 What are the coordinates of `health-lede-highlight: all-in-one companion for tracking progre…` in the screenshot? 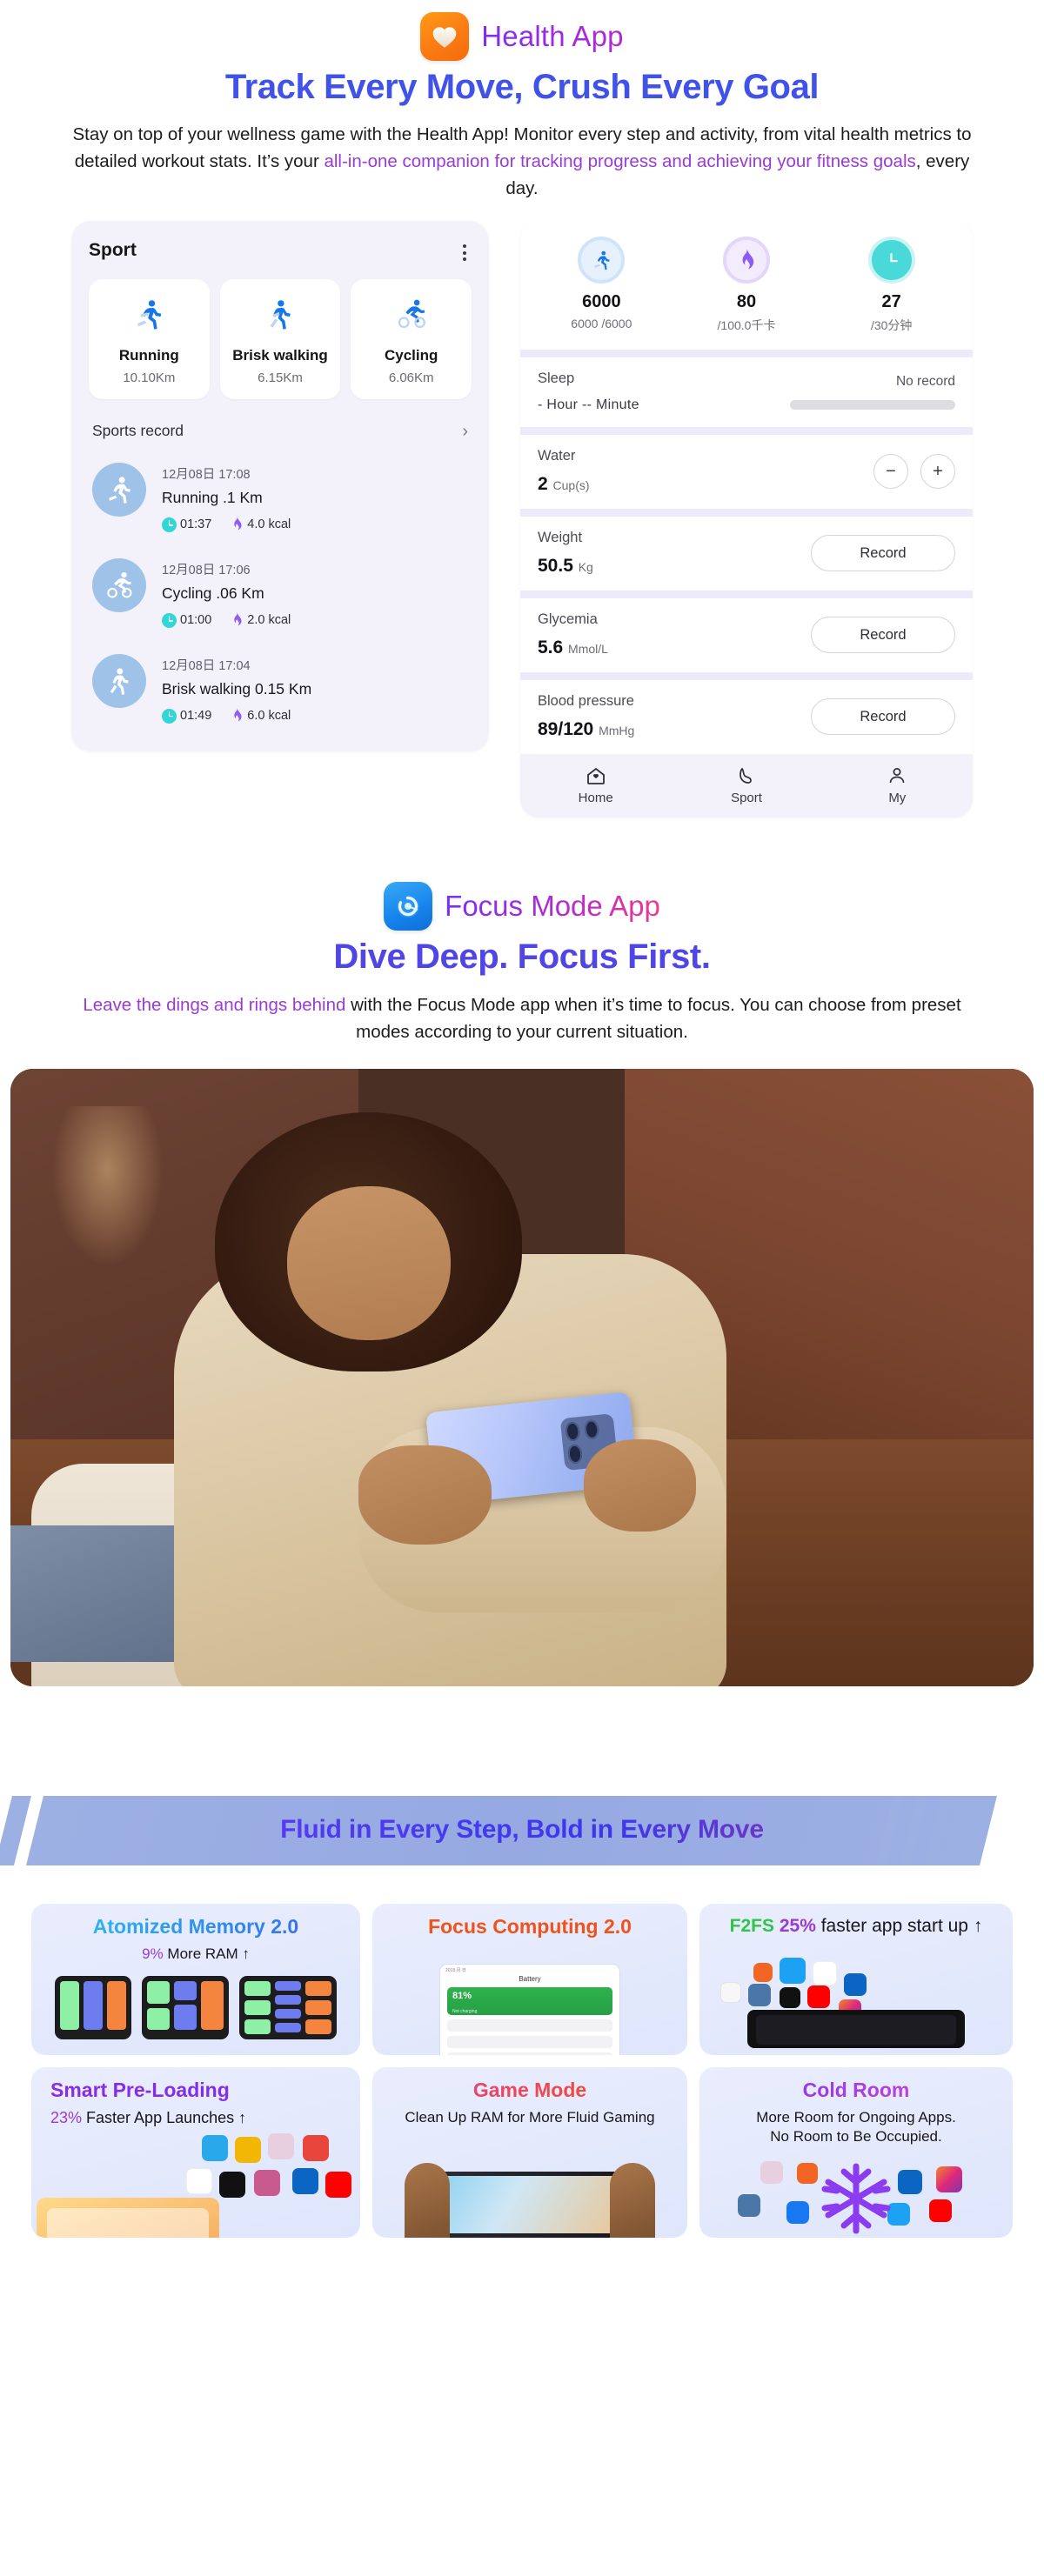 It's located at (620, 161).